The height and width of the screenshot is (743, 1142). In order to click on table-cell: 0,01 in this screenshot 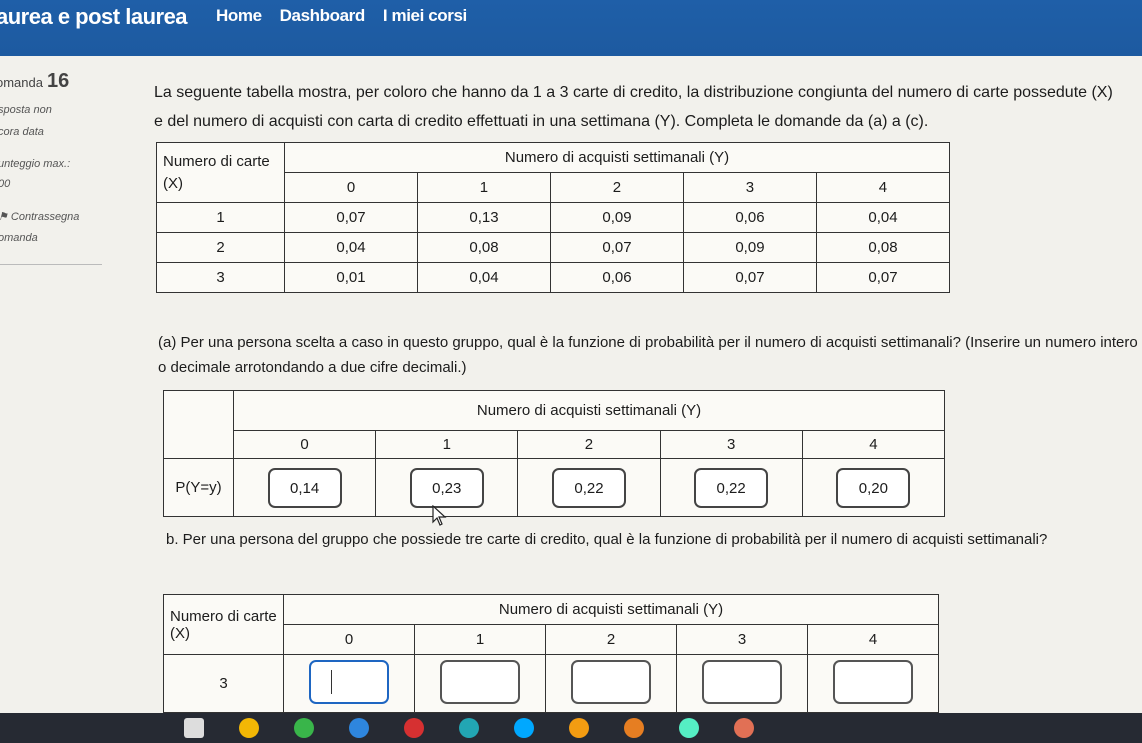, I will do `click(351, 277)`.